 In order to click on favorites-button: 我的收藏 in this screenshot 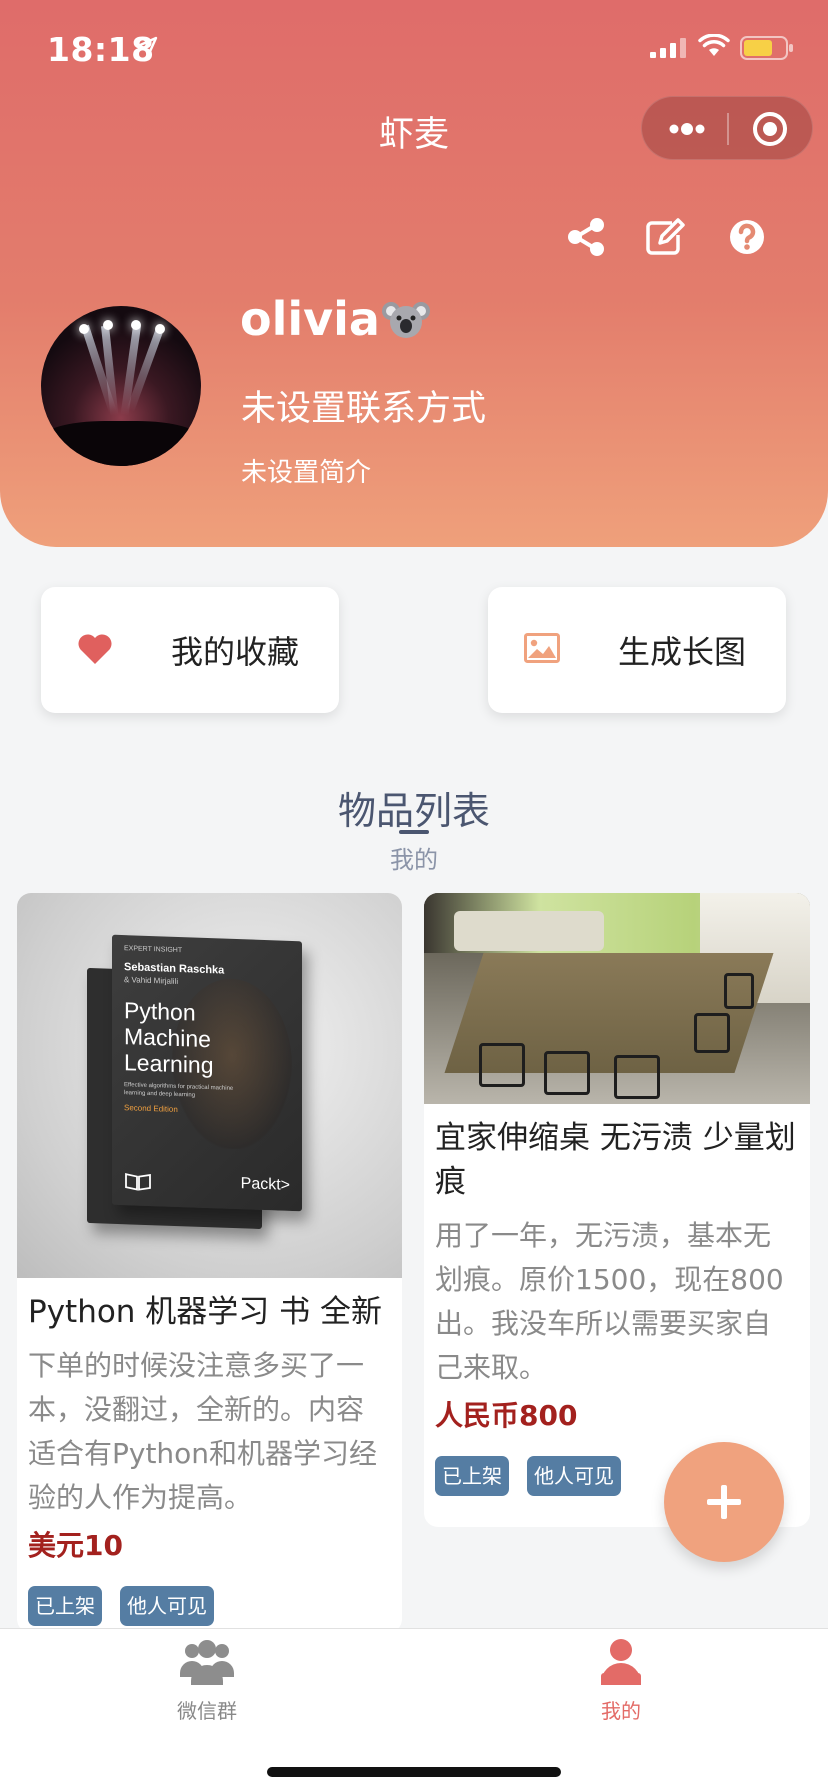, I will do `click(190, 650)`.